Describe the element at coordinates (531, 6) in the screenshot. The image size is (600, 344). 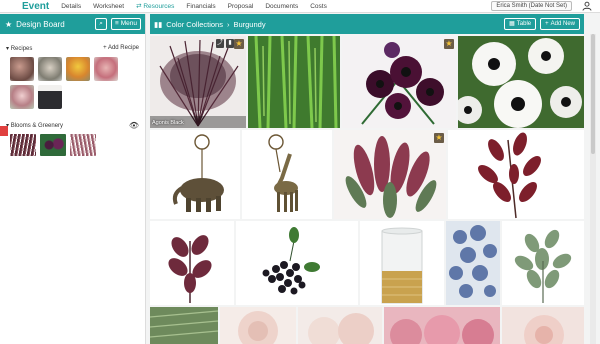
I see `user-menu: Erica Smith (Date Not Set)` at that location.